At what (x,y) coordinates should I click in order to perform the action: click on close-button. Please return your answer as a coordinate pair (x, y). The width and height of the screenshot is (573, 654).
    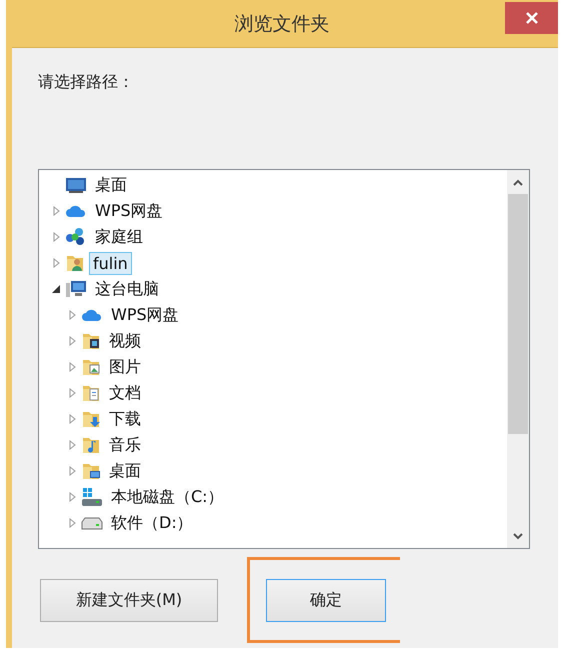
    Looking at the image, I should click on (531, 18).